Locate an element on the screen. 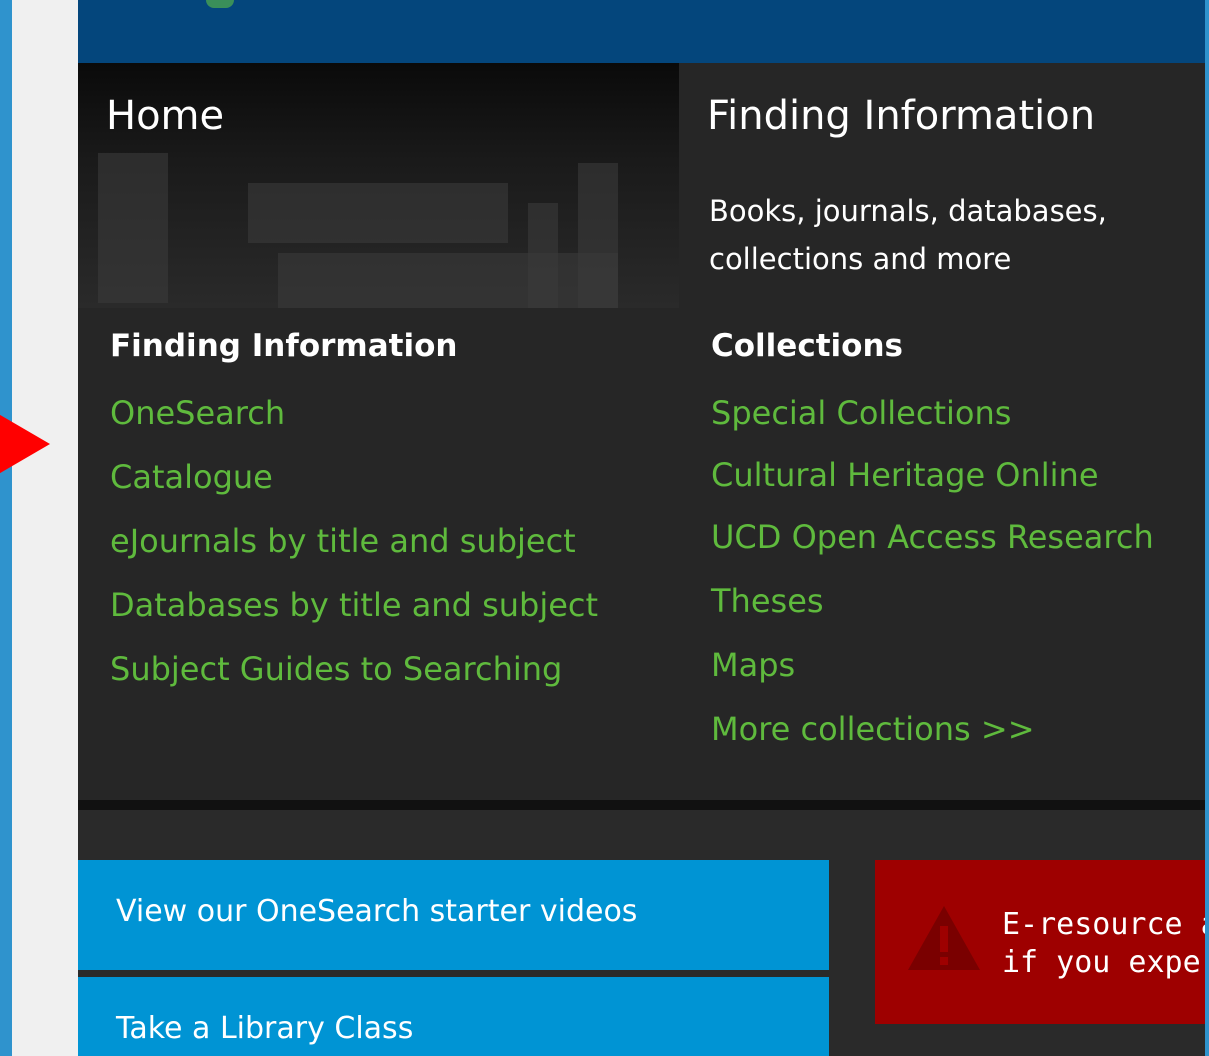  onesearch-videos-button: View our OneSearch starter videos is located at coordinates (453, 915).